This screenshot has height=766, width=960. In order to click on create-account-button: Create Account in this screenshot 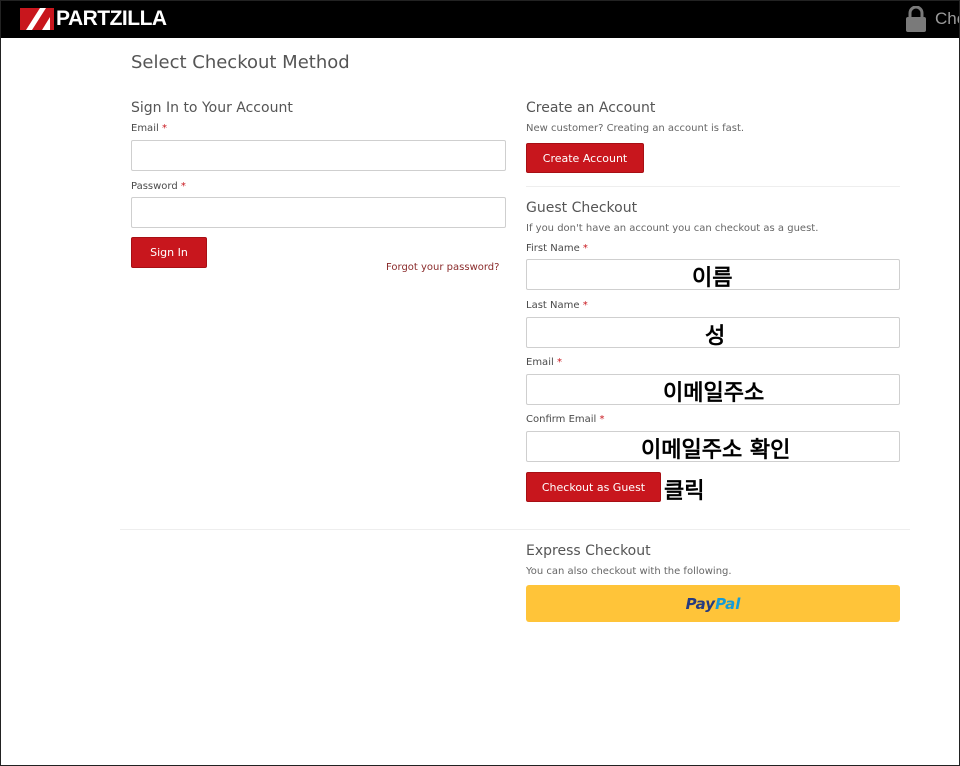, I will do `click(585, 158)`.